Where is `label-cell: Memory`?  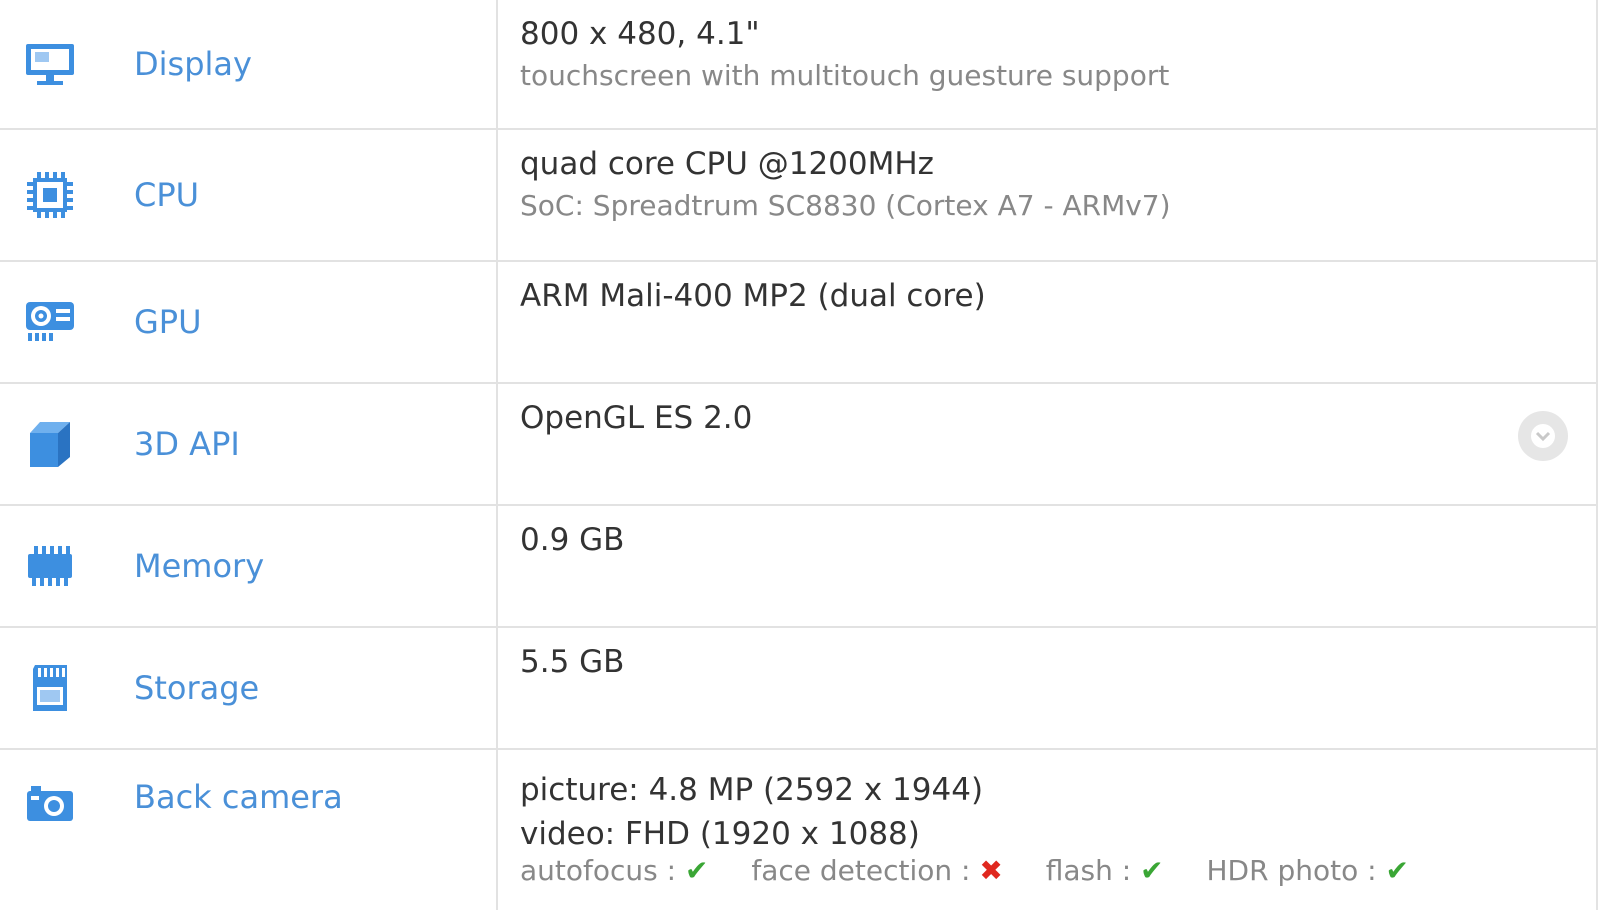 label-cell: Memory is located at coordinates (249, 566).